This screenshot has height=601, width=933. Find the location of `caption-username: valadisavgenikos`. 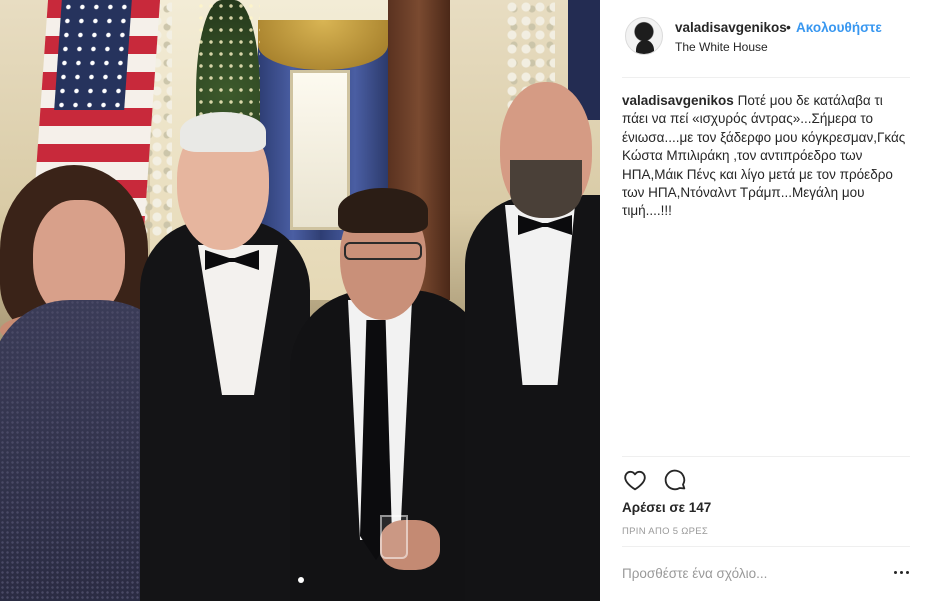

caption-username: valadisavgenikos is located at coordinates (678, 100).